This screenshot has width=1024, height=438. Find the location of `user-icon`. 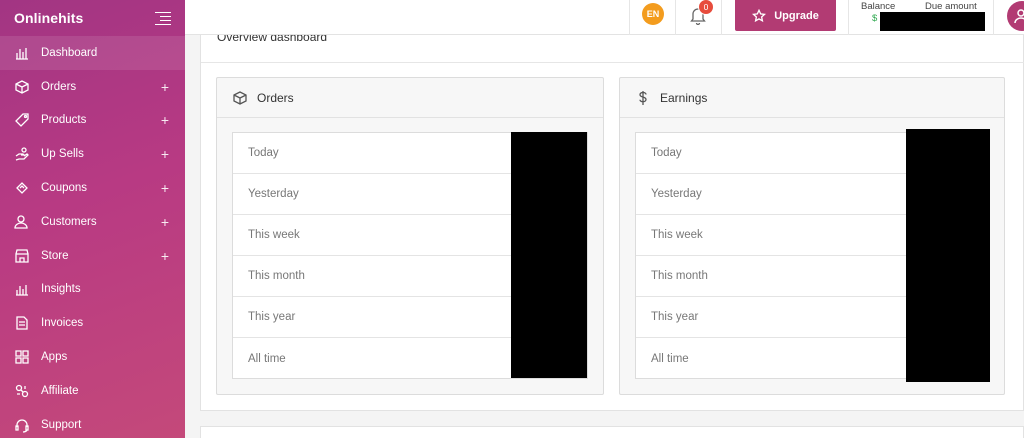

user-icon is located at coordinates (1019, 16).